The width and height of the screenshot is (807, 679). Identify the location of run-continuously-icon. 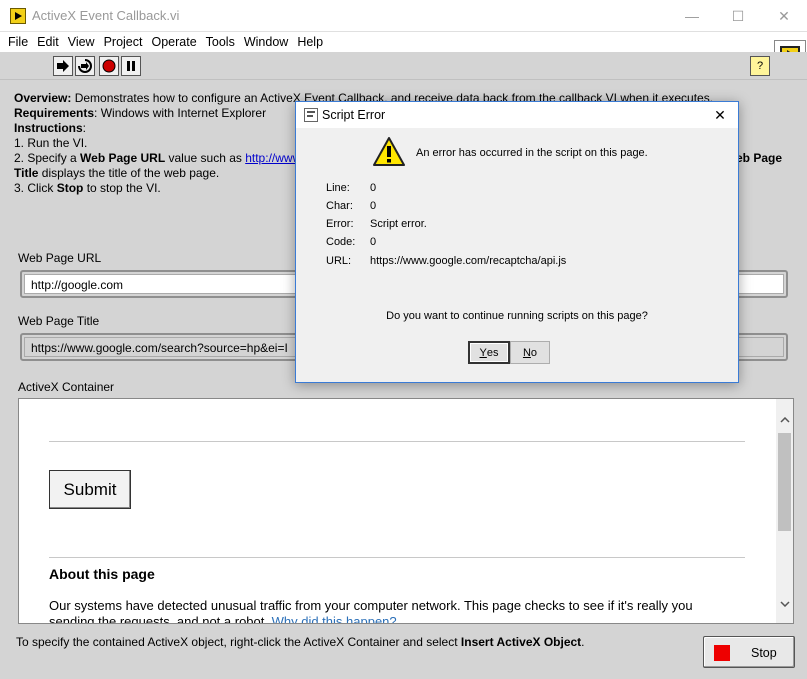
(85, 66).